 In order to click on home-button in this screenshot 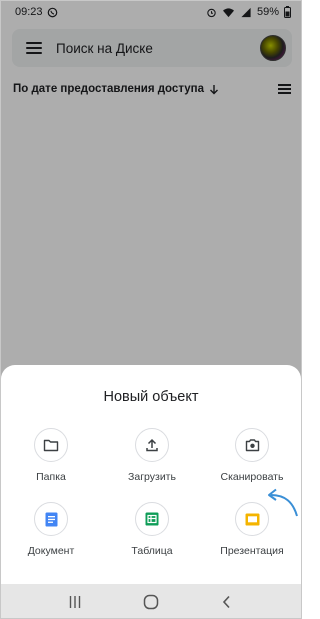, I will do `click(151, 602)`.